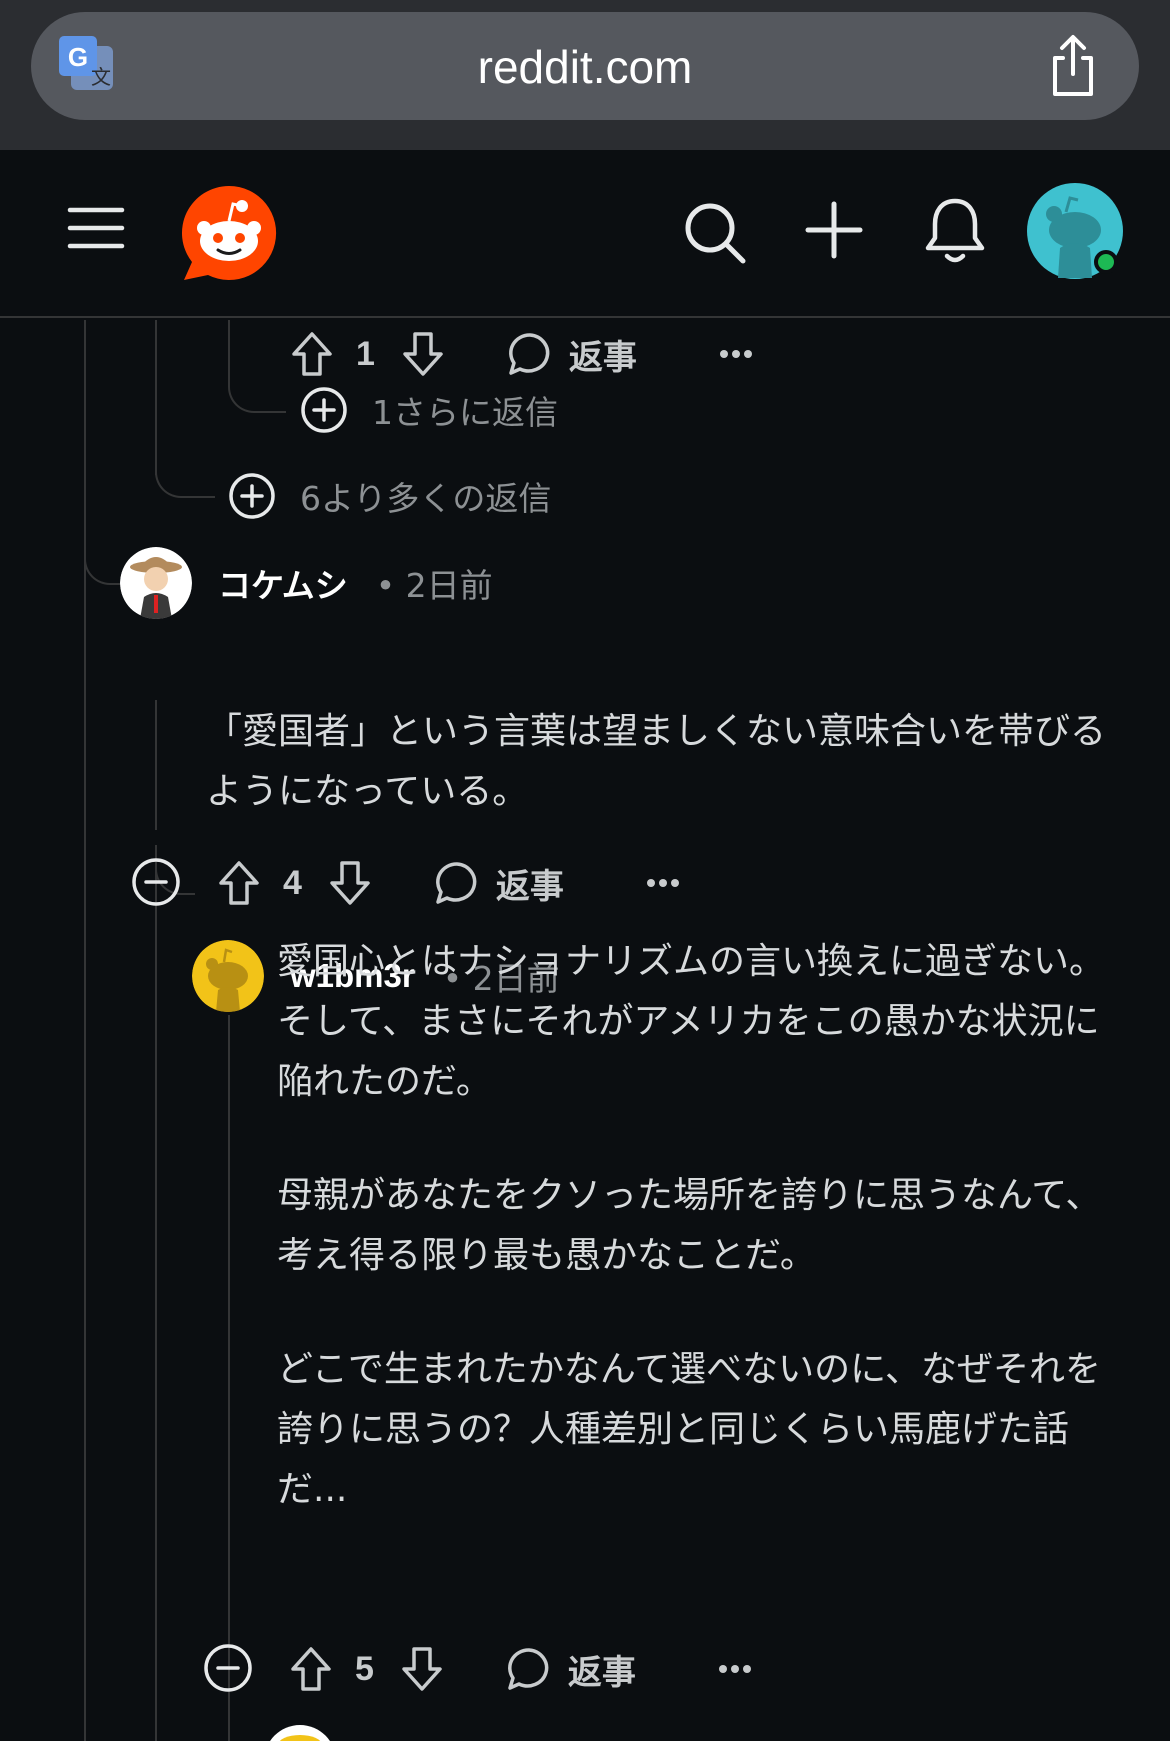  Describe the element at coordinates (715, 233) in the screenshot. I see `search-icon` at that location.